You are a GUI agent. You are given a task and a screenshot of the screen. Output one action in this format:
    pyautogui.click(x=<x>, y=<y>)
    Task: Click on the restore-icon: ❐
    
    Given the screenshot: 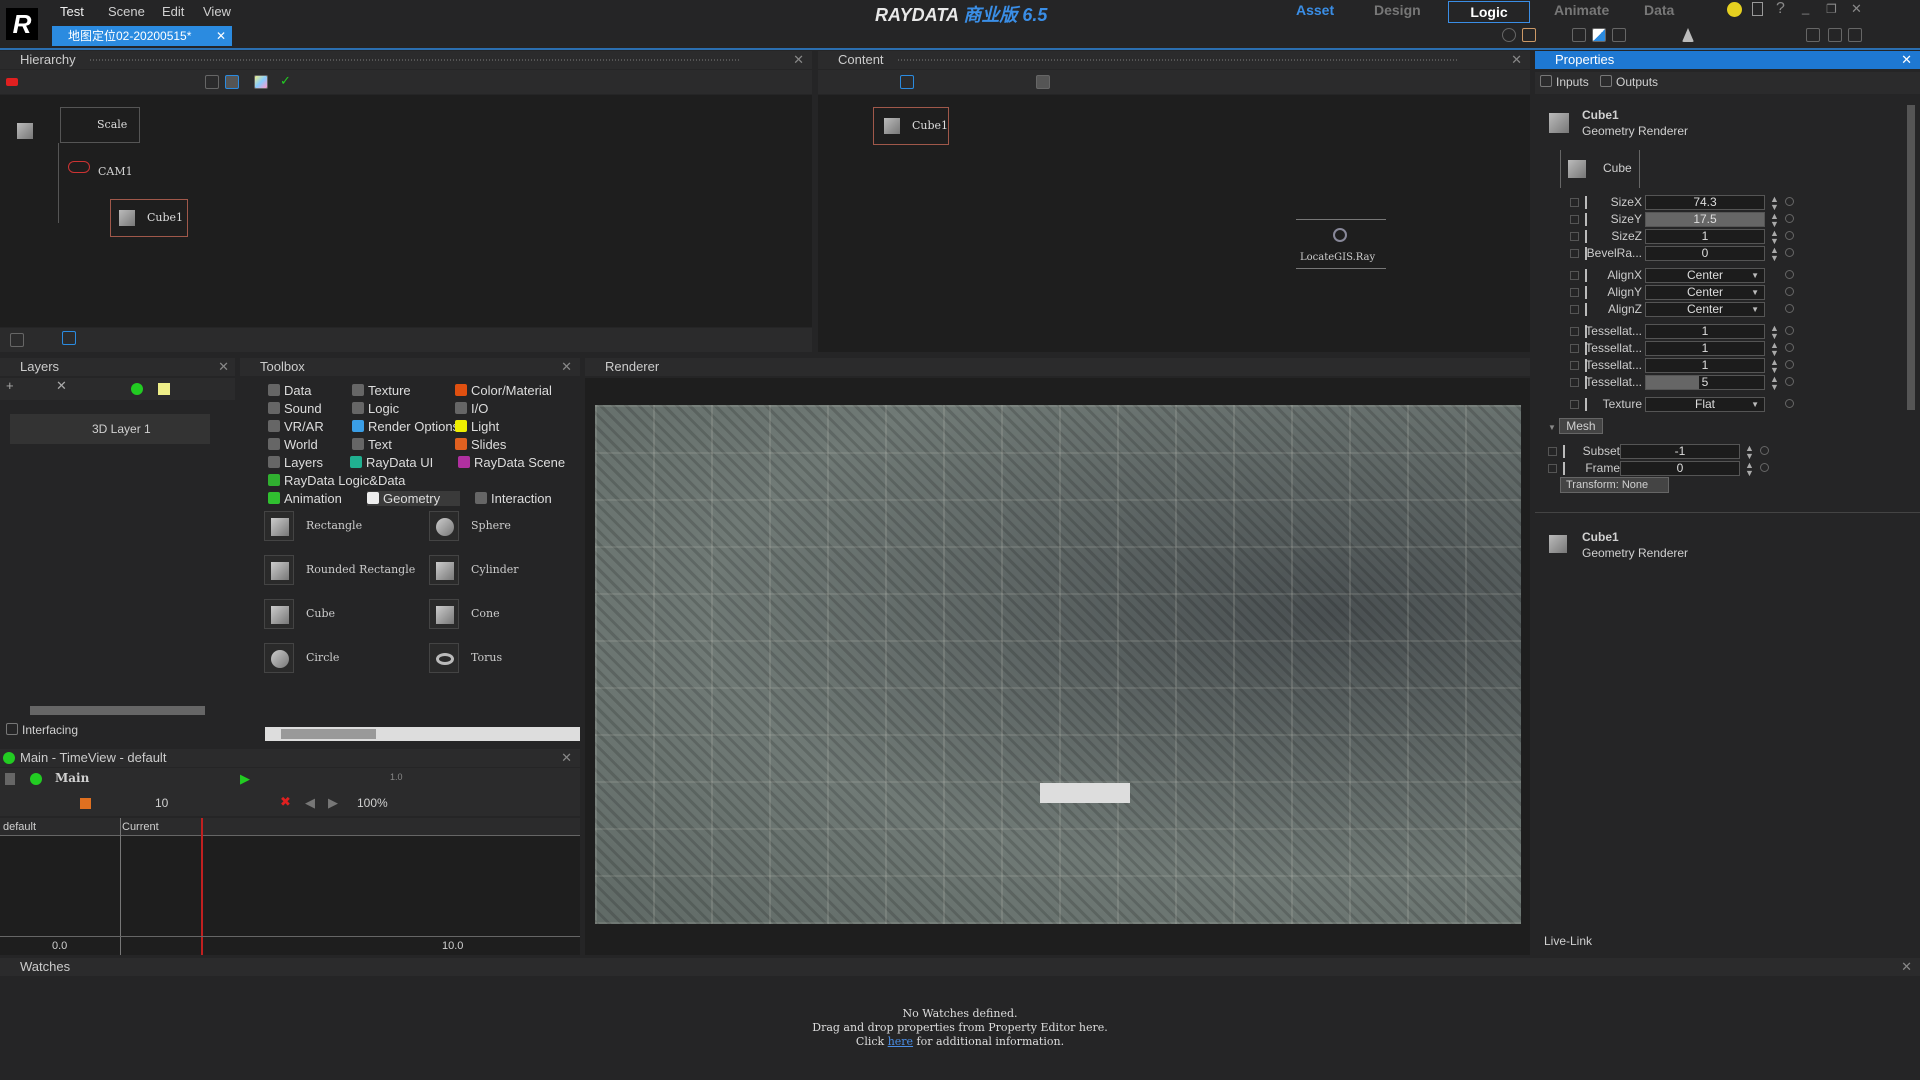 What is the action you would take?
    pyautogui.click(x=1831, y=9)
    